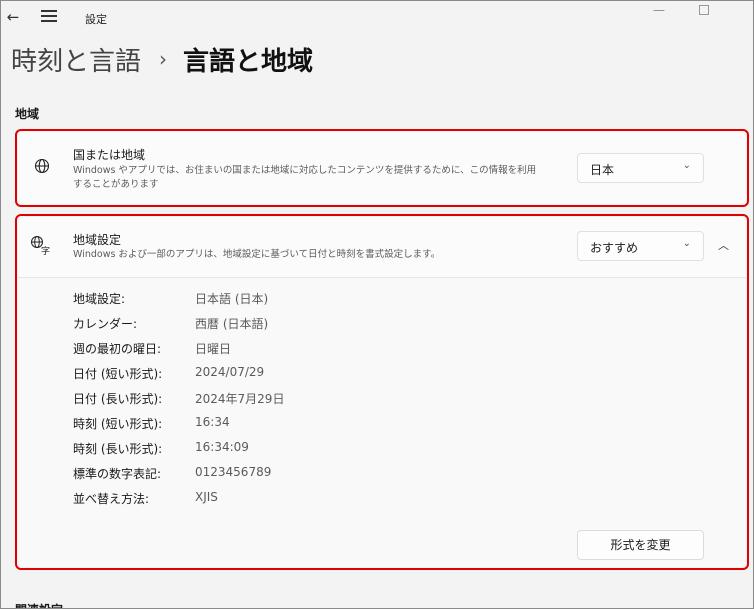  I want to click on chevron-right-icon: ›, so click(163, 59).